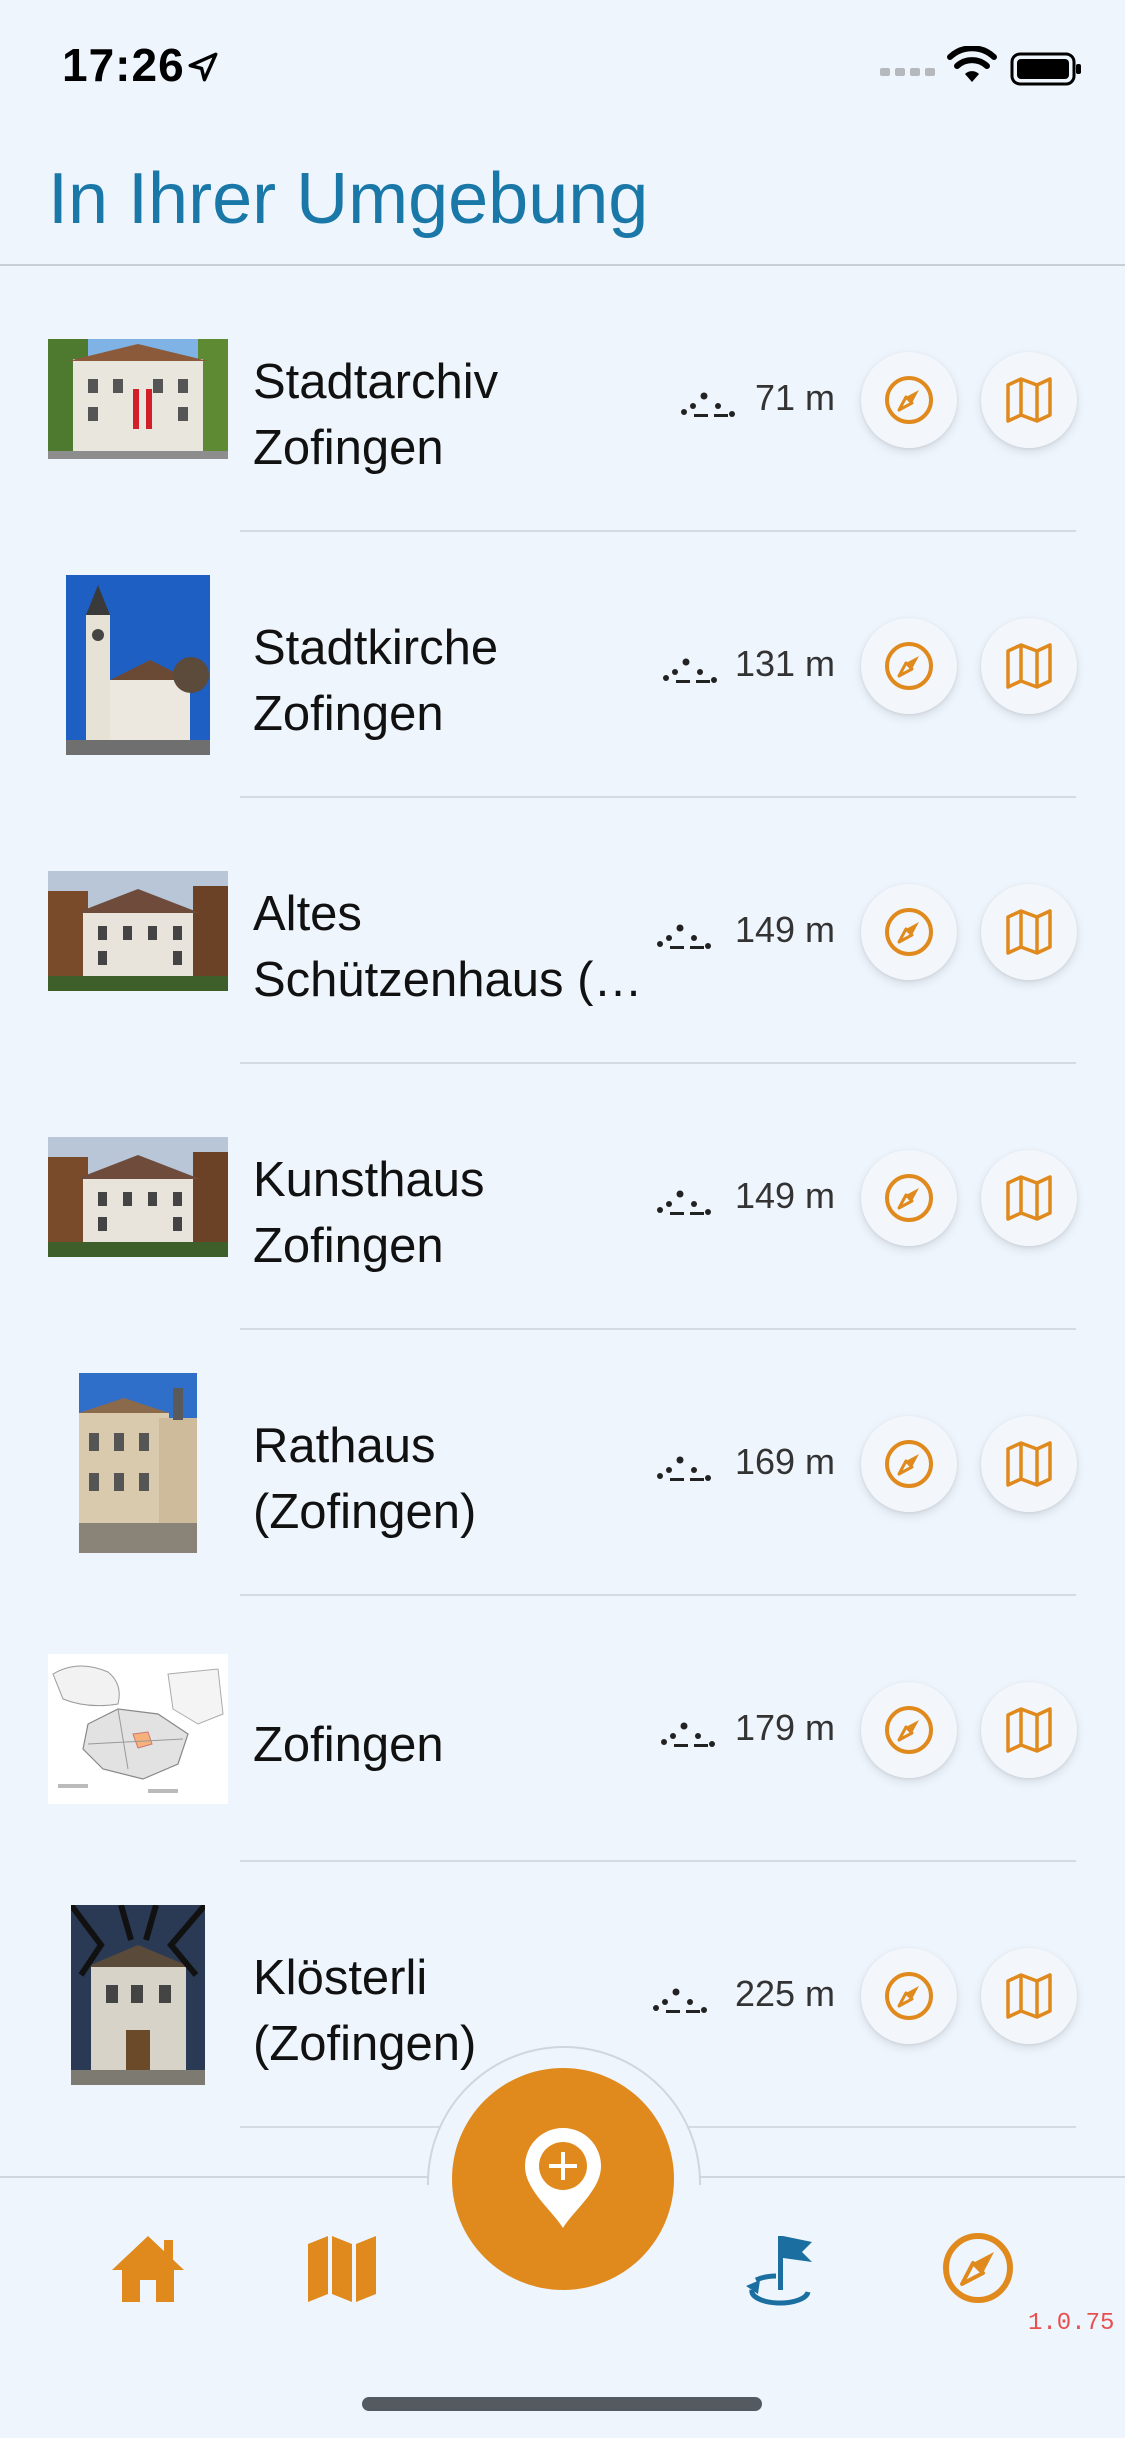  I want to click on battery-icon, so click(1045, 69).